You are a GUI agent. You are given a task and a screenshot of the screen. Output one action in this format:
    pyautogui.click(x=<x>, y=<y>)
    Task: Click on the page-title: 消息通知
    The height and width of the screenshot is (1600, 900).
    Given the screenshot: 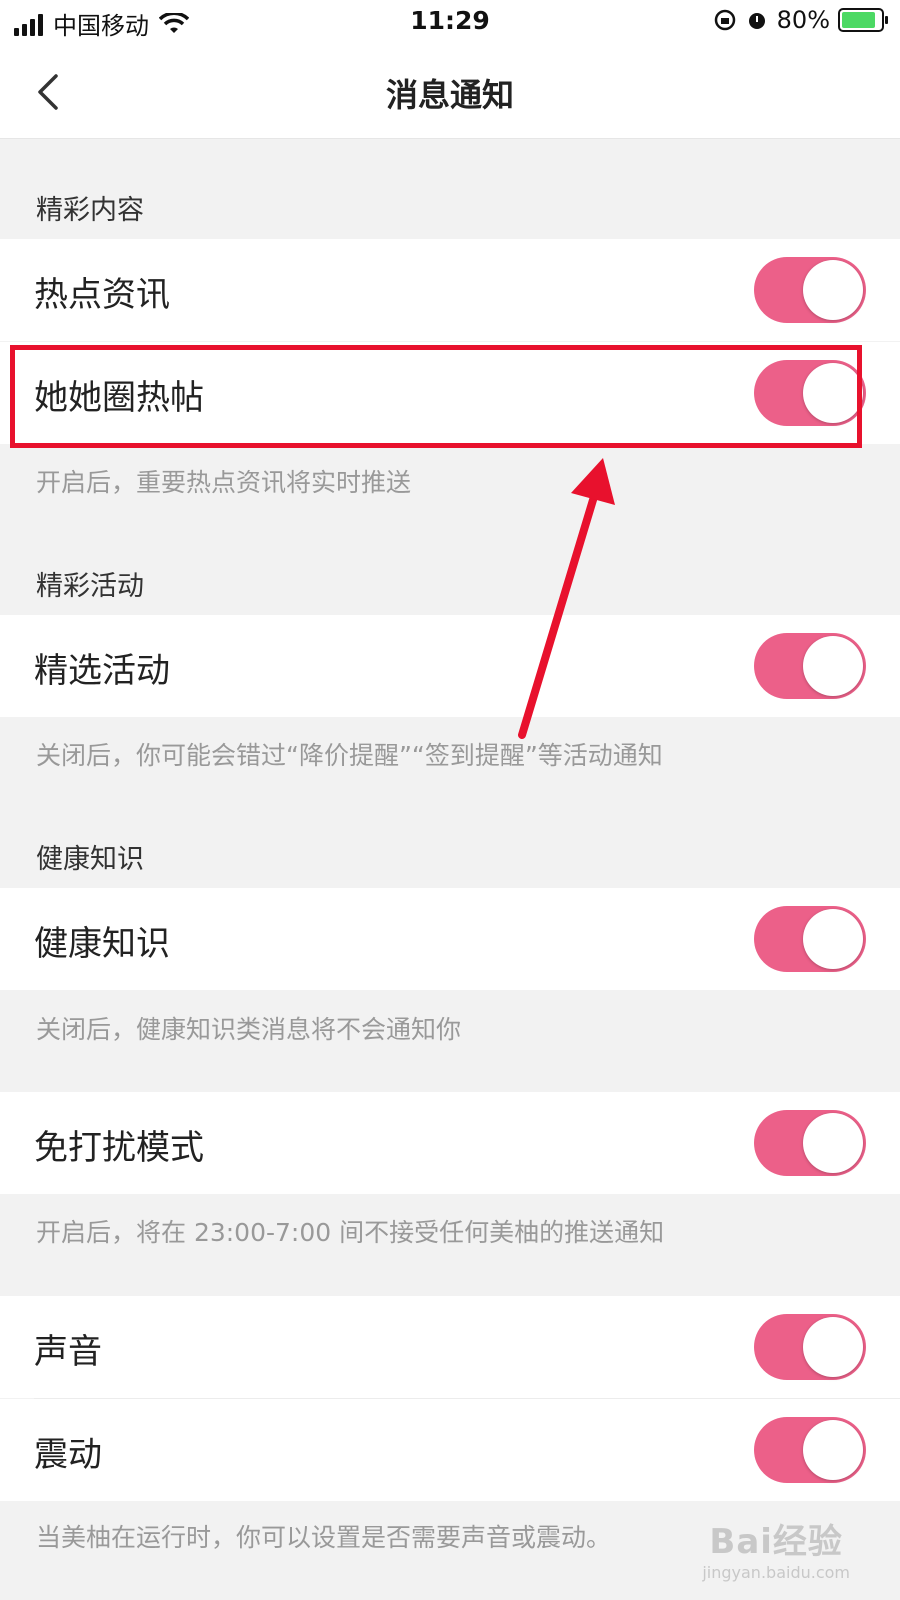 What is the action you would take?
    pyautogui.click(x=449, y=95)
    